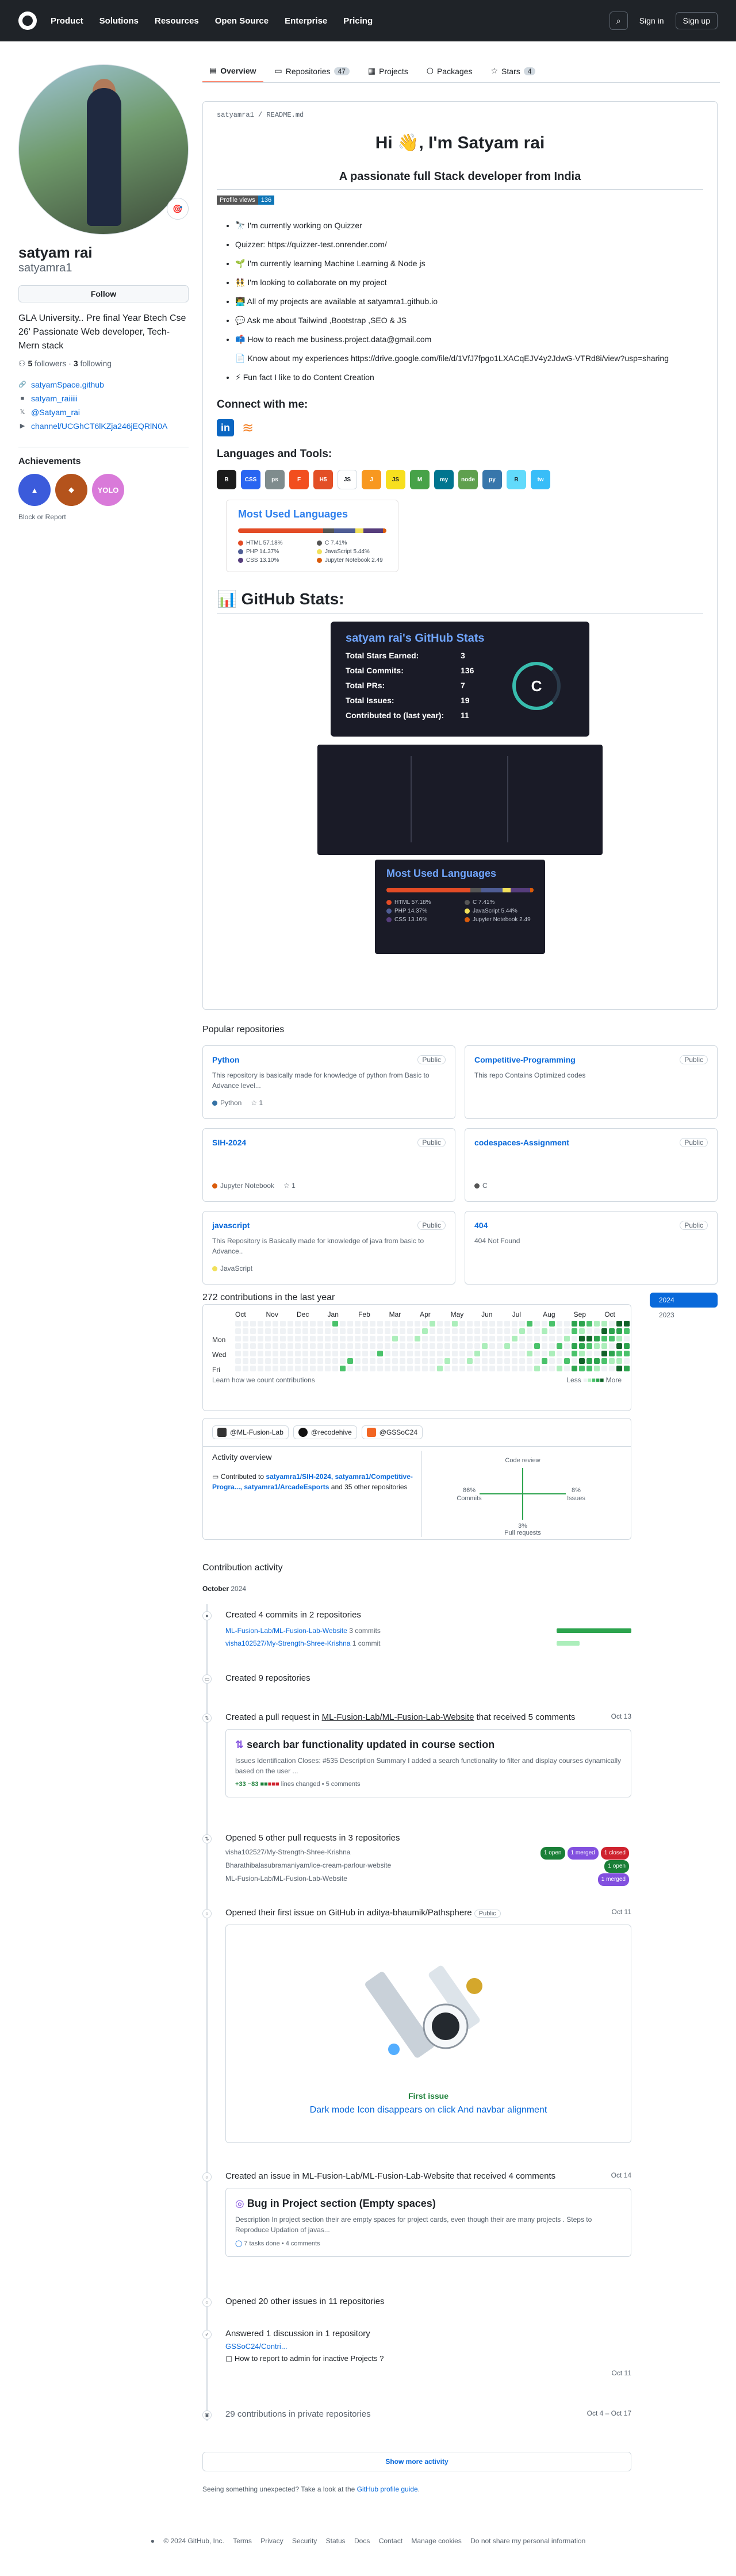 The height and width of the screenshot is (2576, 736). Describe the element at coordinates (684, 1315) in the screenshot. I see `year-2023: 2023` at that location.